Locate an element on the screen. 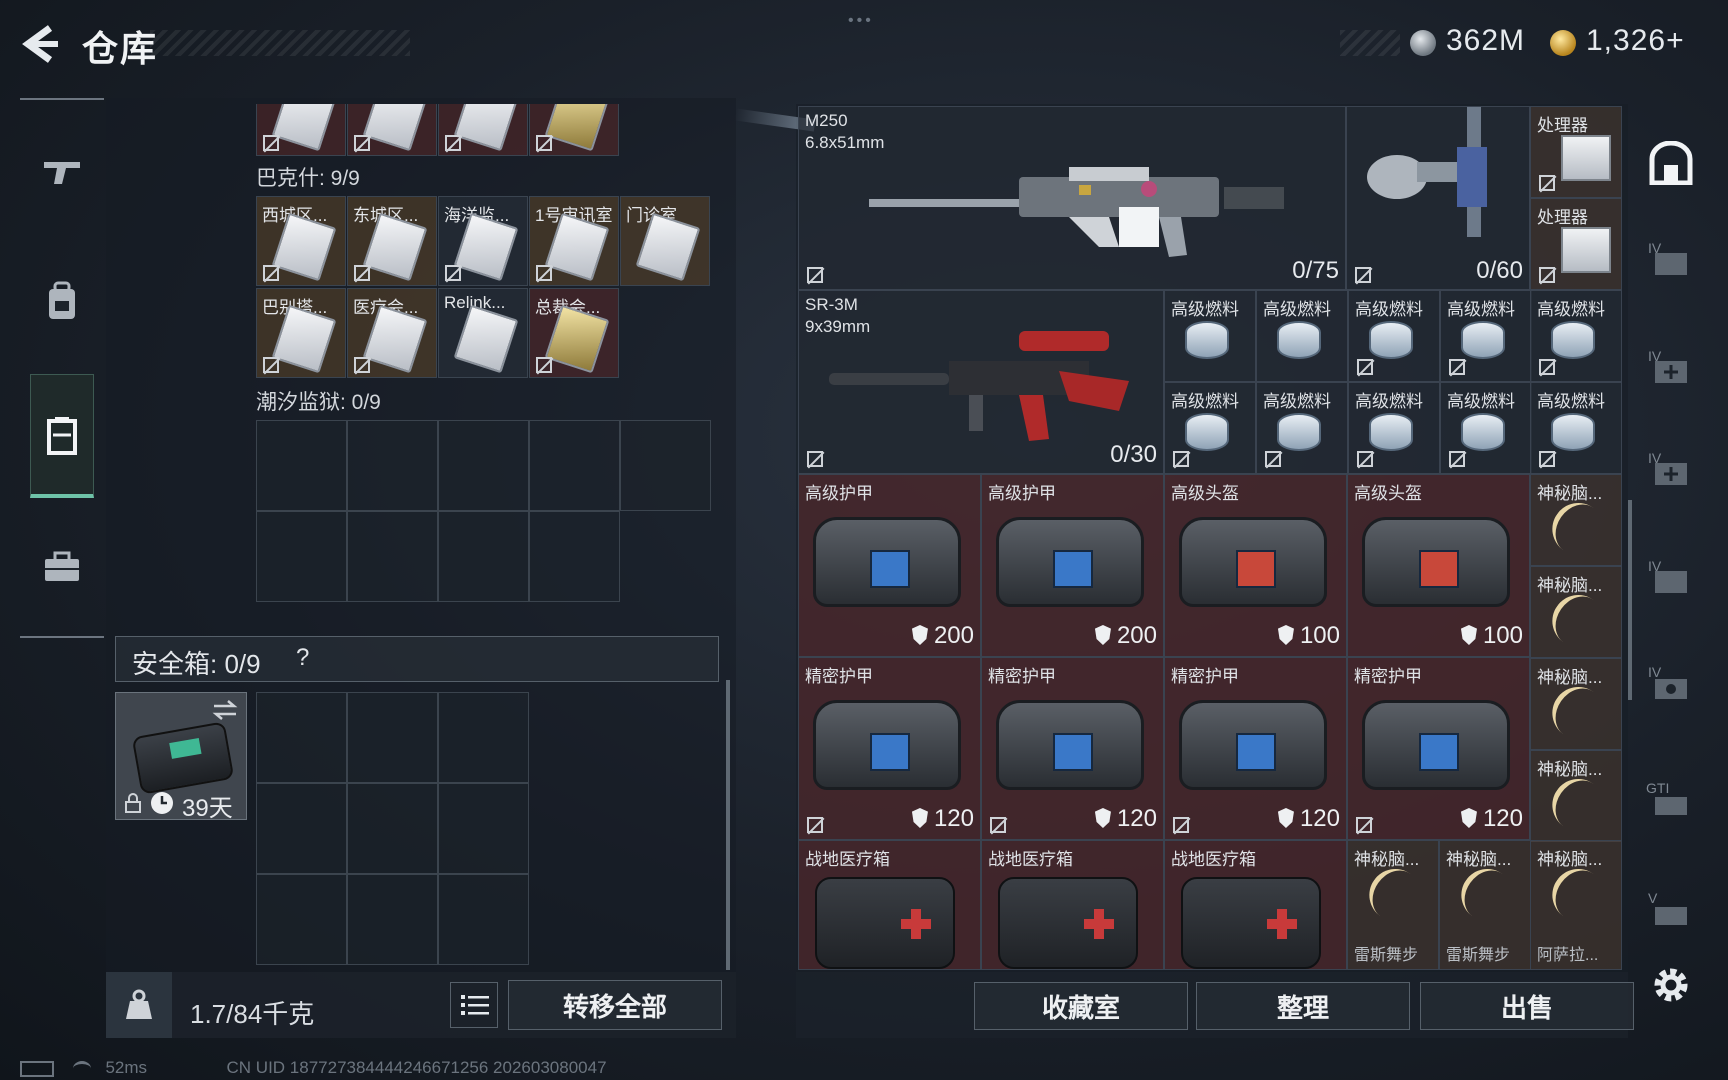 Image resolution: width=1728 pixels, height=1080 pixels. list-view-button is located at coordinates (474, 1005).